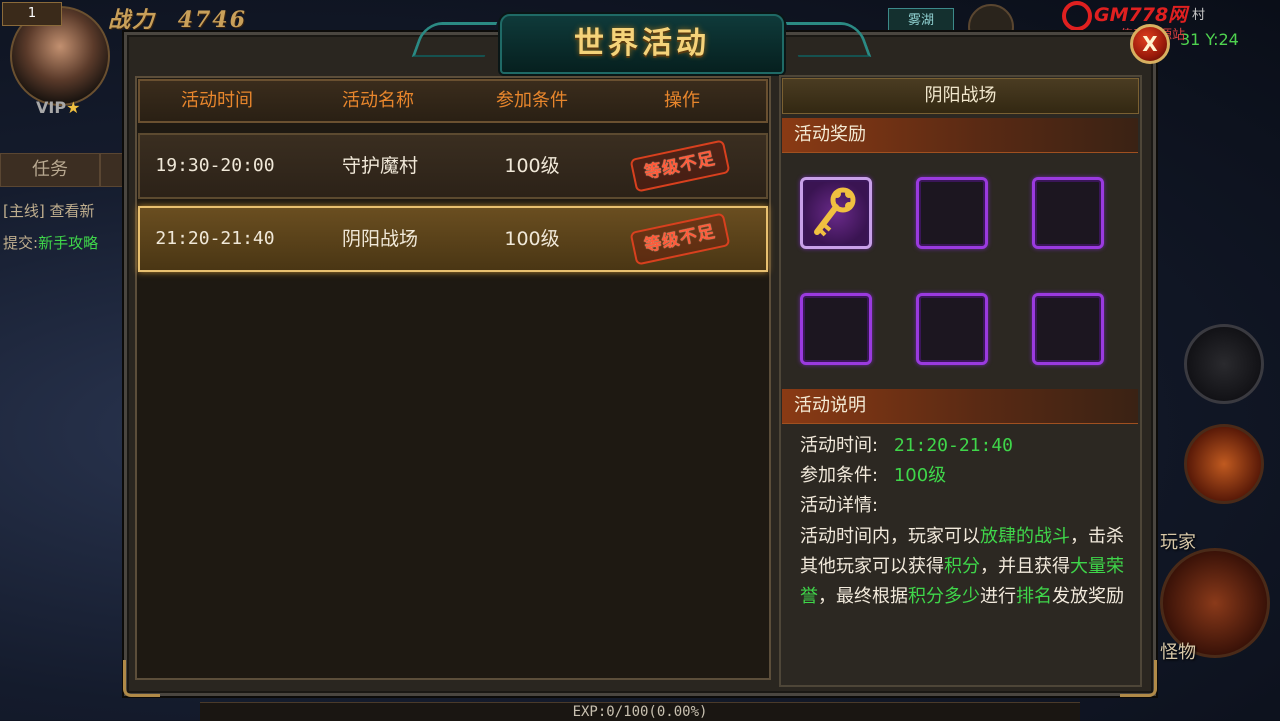 This screenshot has height=721, width=1280. Describe the element at coordinates (1150, 44) in the screenshot. I see `close-button: X` at that location.